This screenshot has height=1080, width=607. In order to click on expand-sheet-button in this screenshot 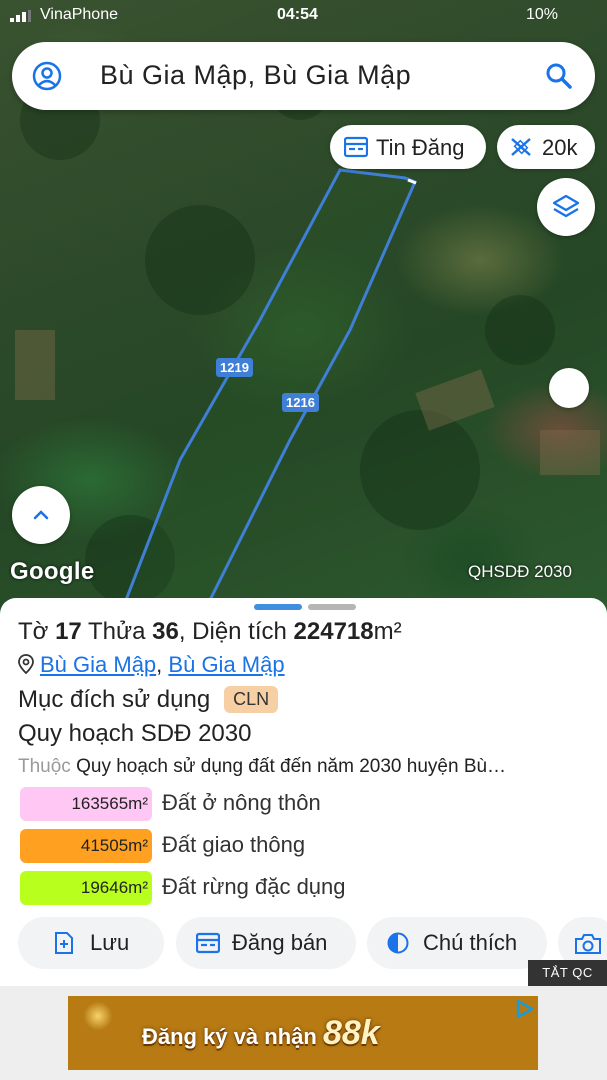, I will do `click(41, 515)`.